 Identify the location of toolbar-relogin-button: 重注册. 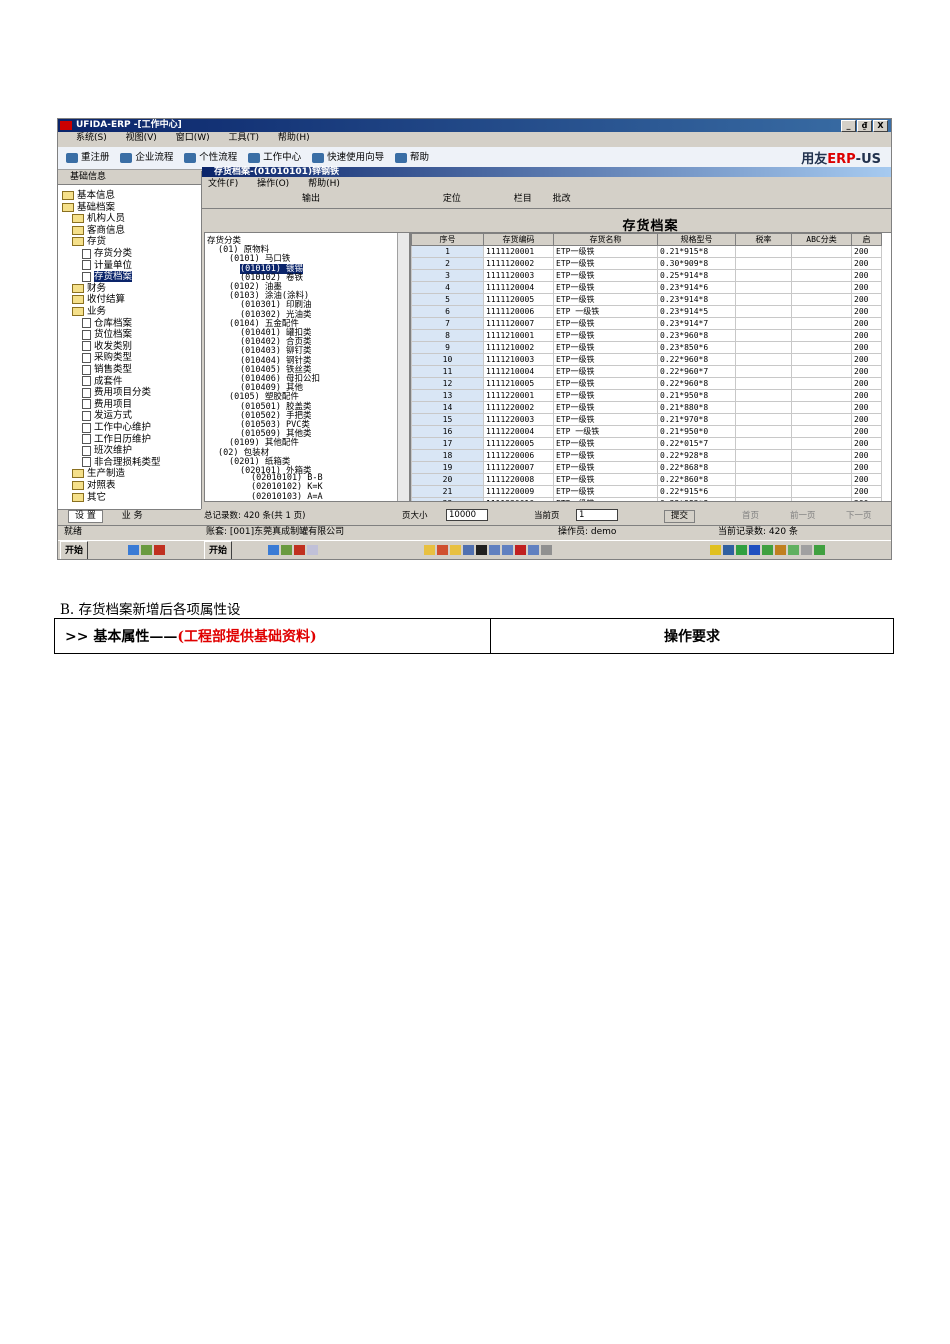
(88, 158).